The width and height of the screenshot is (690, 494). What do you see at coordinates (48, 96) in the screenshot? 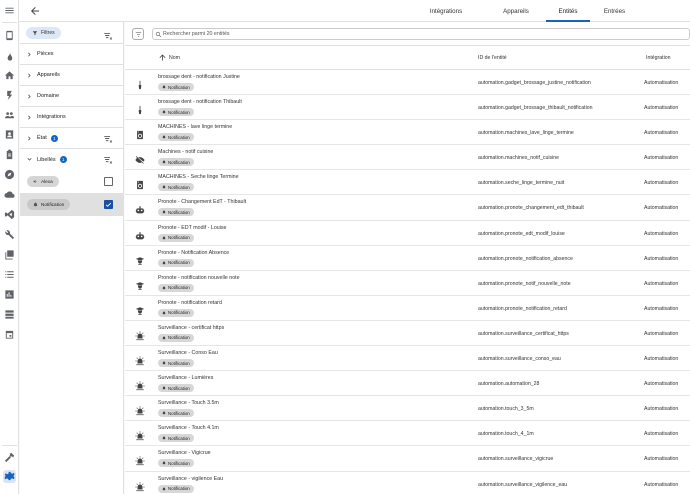
I see `section-label: Domaine` at bounding box center [48, 96].